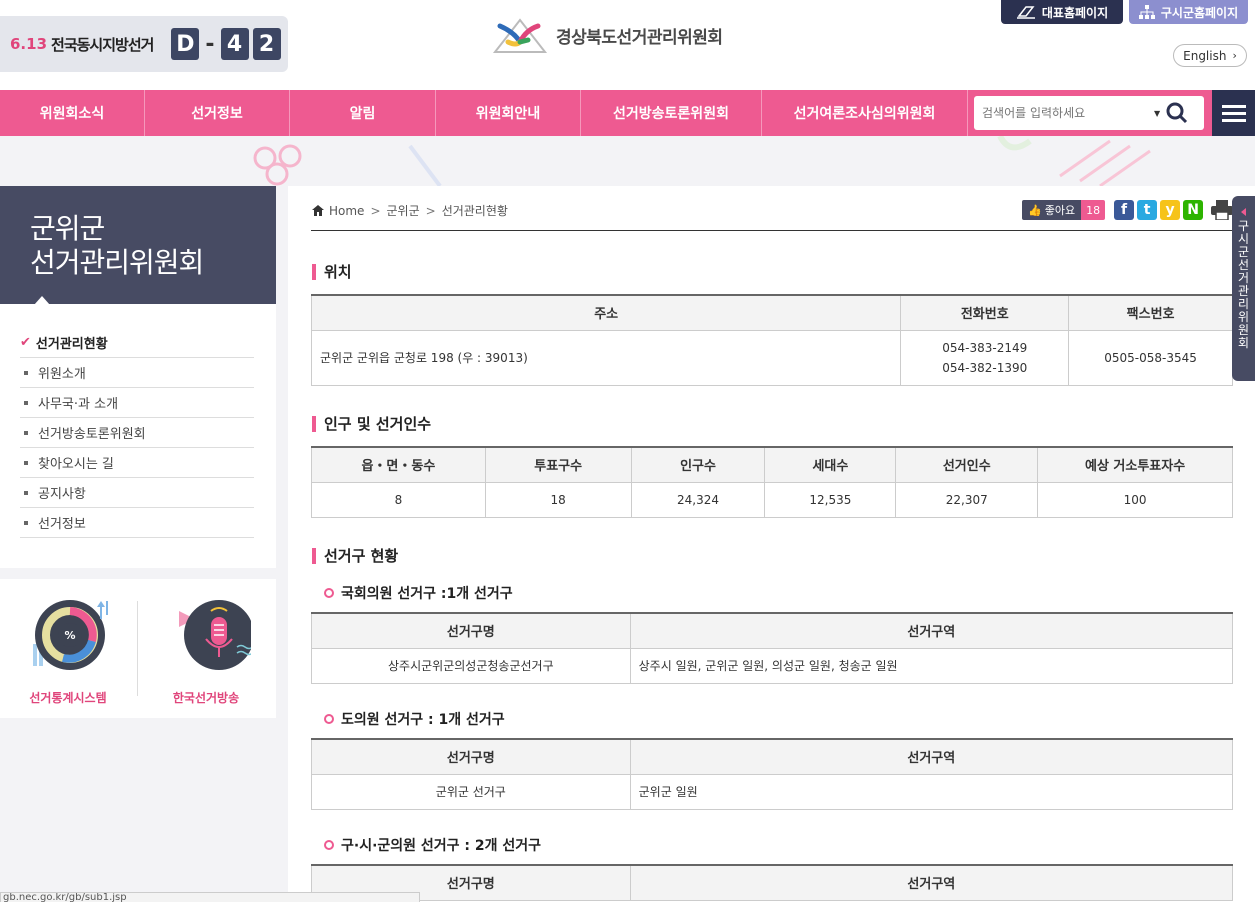 This screenshot has width=1255, height=902. Describe the element at coordinates (71, 344) in the screenshot. I see `sidebar-item-label: 선거관리현황` at that location.